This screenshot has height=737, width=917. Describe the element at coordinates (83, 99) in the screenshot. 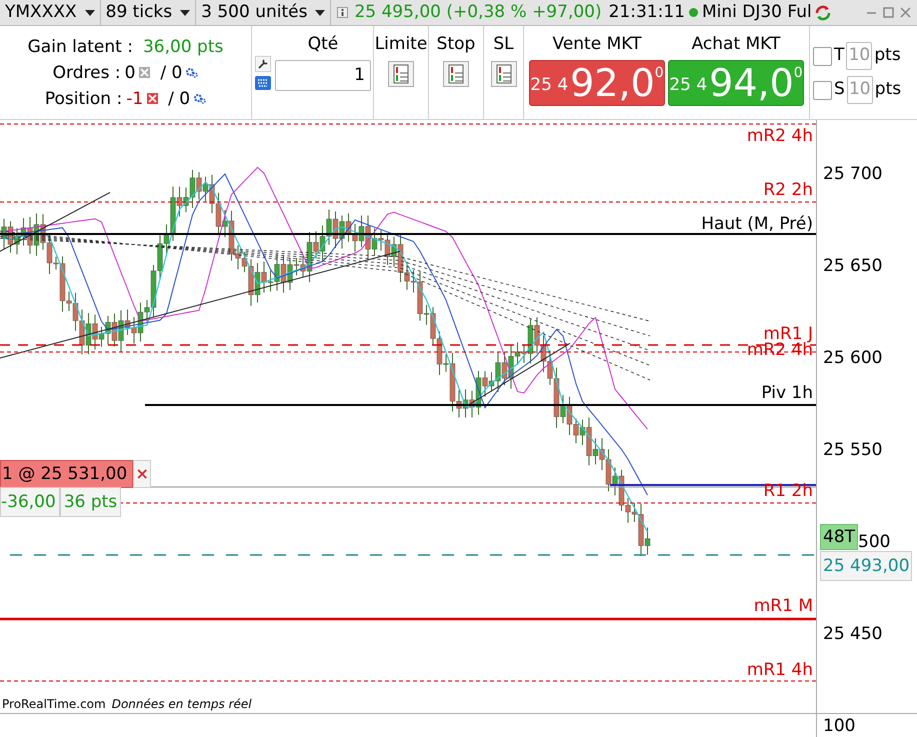

I see `position-label: Position :` at that location.